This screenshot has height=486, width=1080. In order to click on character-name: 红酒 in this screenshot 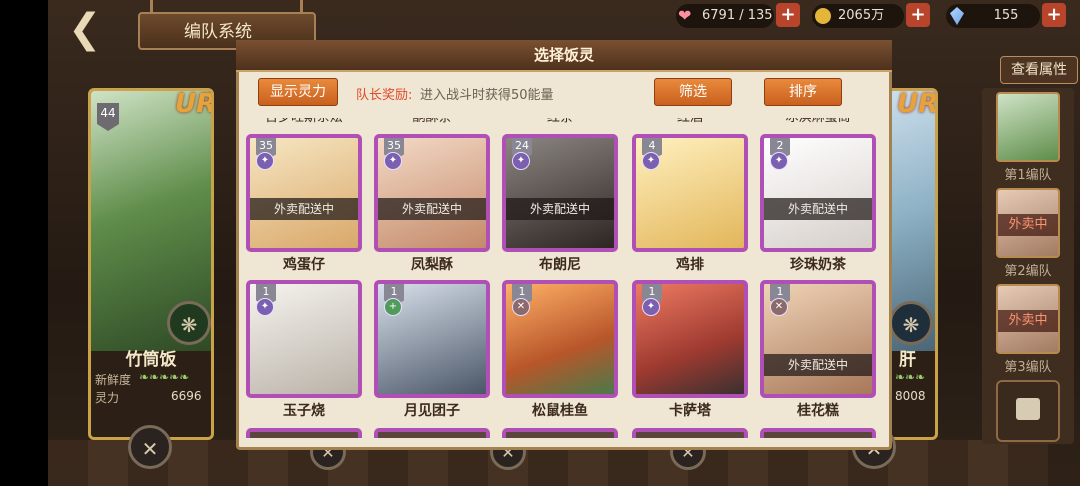, I will do `click(690, 123)`.